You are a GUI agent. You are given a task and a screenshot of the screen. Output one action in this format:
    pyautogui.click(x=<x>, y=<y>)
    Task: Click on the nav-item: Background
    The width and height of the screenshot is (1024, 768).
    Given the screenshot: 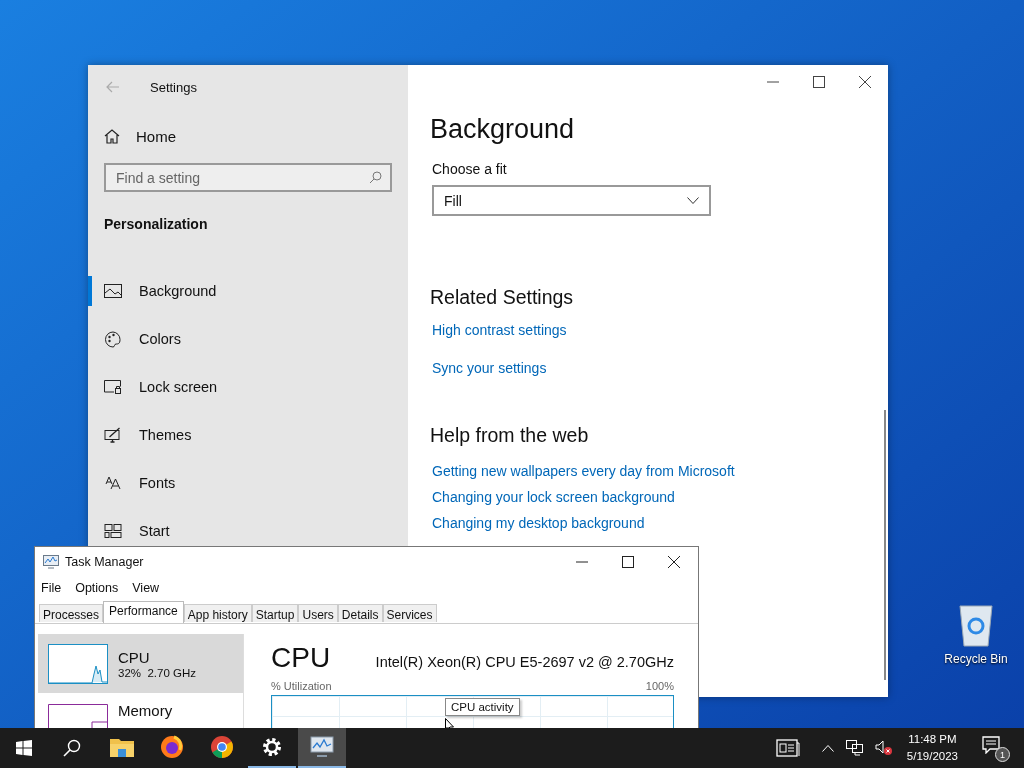 What is the action you would take?
    pyautogui.click(x=248, y=291)
    